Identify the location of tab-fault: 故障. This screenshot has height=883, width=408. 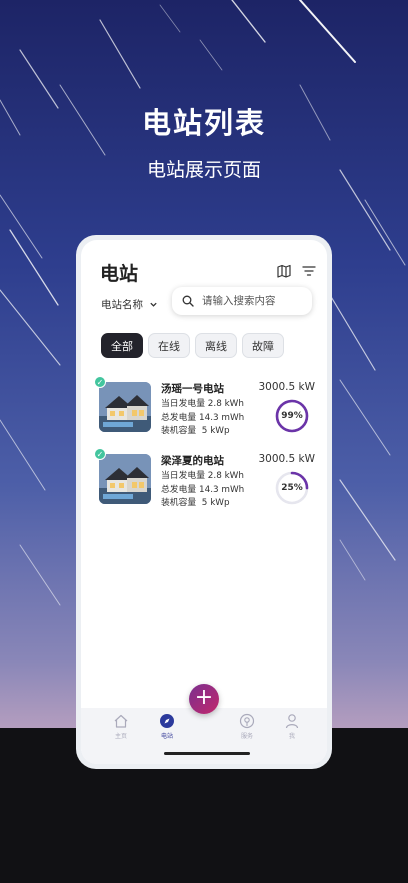
(263, 345).